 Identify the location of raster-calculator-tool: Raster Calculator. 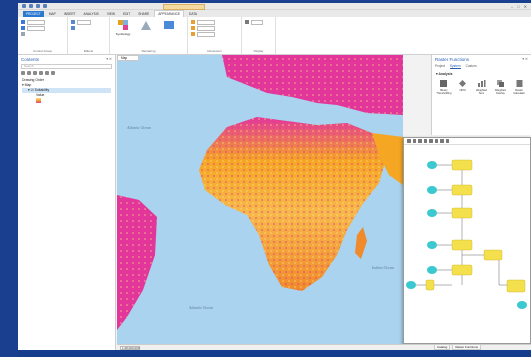
(519, 87).